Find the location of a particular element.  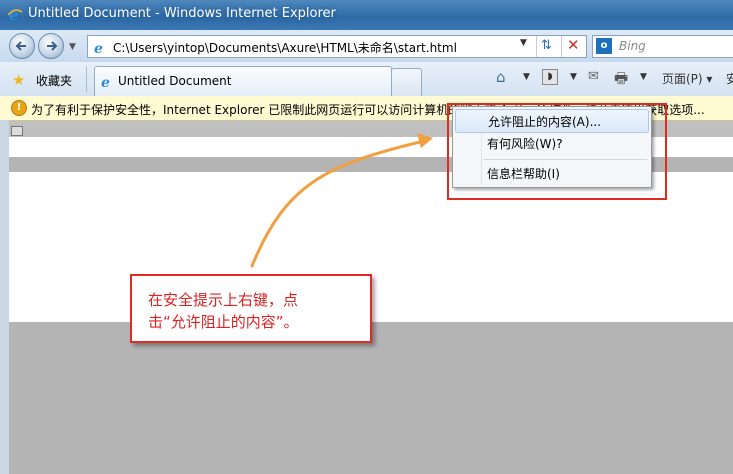

menu-item-what-is-the-risk: 有何风险(W)? is located at coordinates (552, 143).